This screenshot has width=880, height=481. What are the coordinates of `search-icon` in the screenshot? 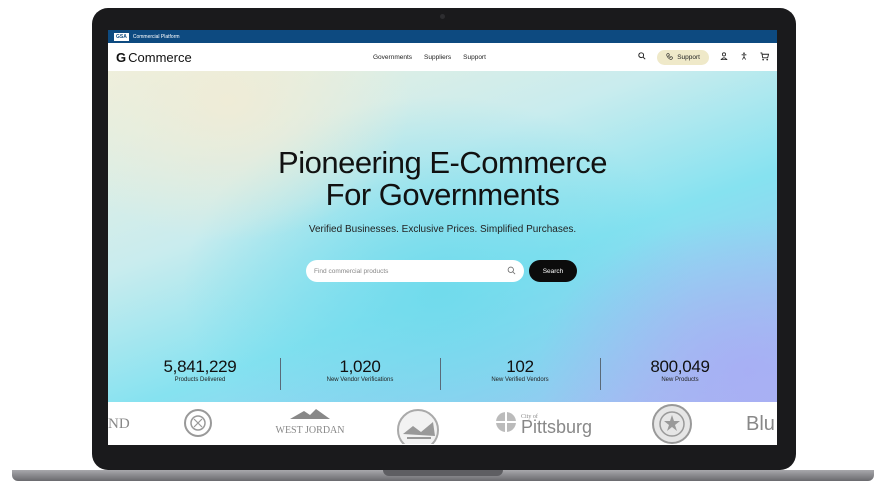 It's located at (642, 57).